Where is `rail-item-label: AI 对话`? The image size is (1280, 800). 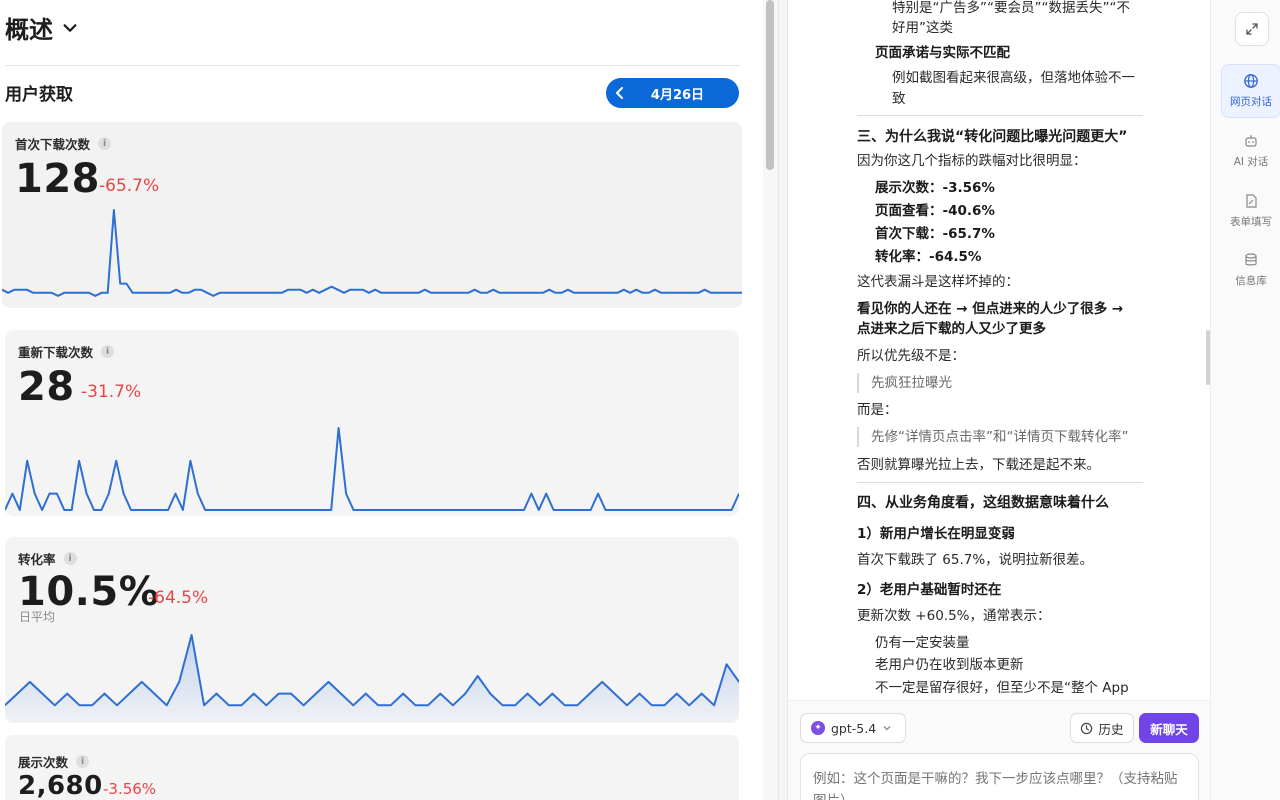 rail-item-label: AI 对话 is located at coordinates (1251, 162).